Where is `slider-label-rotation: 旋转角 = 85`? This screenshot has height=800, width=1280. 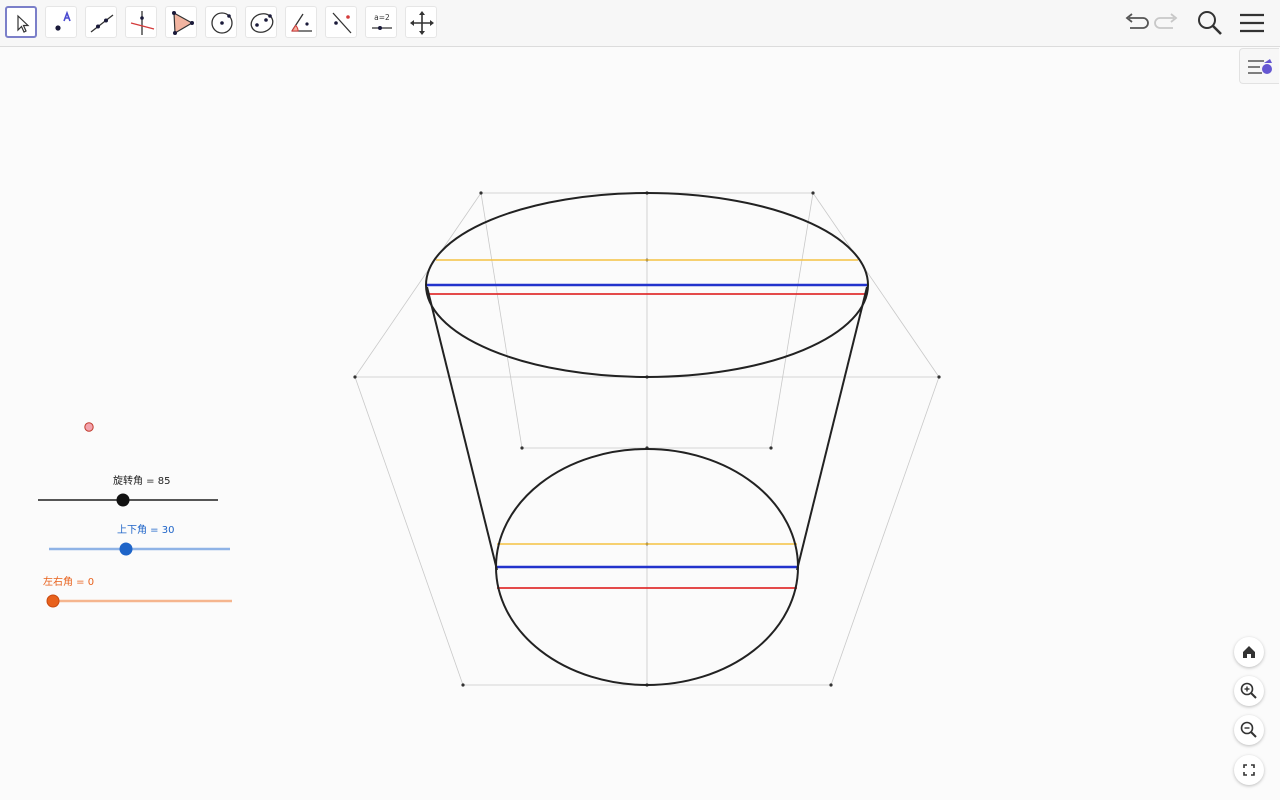
slider-label-rotation: 旋转角 = 85 is located at coordinates (142, 481).